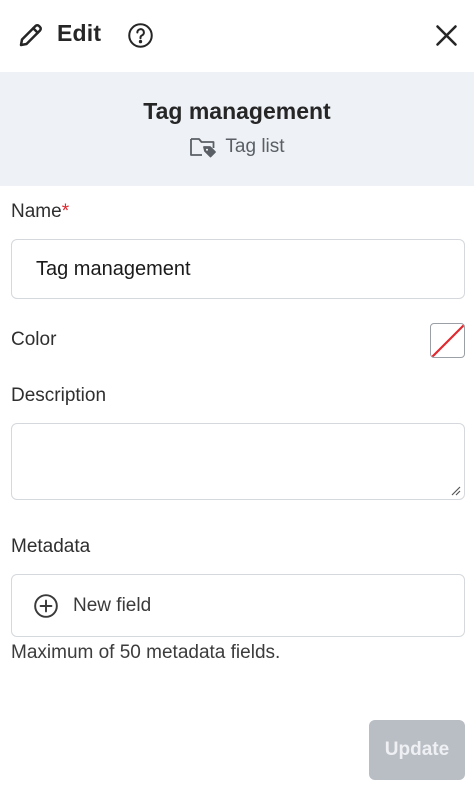 The width and height of the screenshot is (474, 788). Describe the element at coordinates (417, 750) in the screenshot. I see `update-button: Update` at that location.